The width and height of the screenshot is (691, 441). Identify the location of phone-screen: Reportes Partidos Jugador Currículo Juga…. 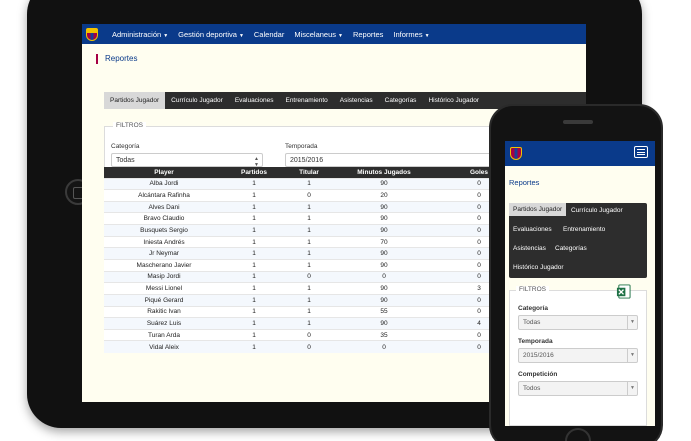
(580, 283).